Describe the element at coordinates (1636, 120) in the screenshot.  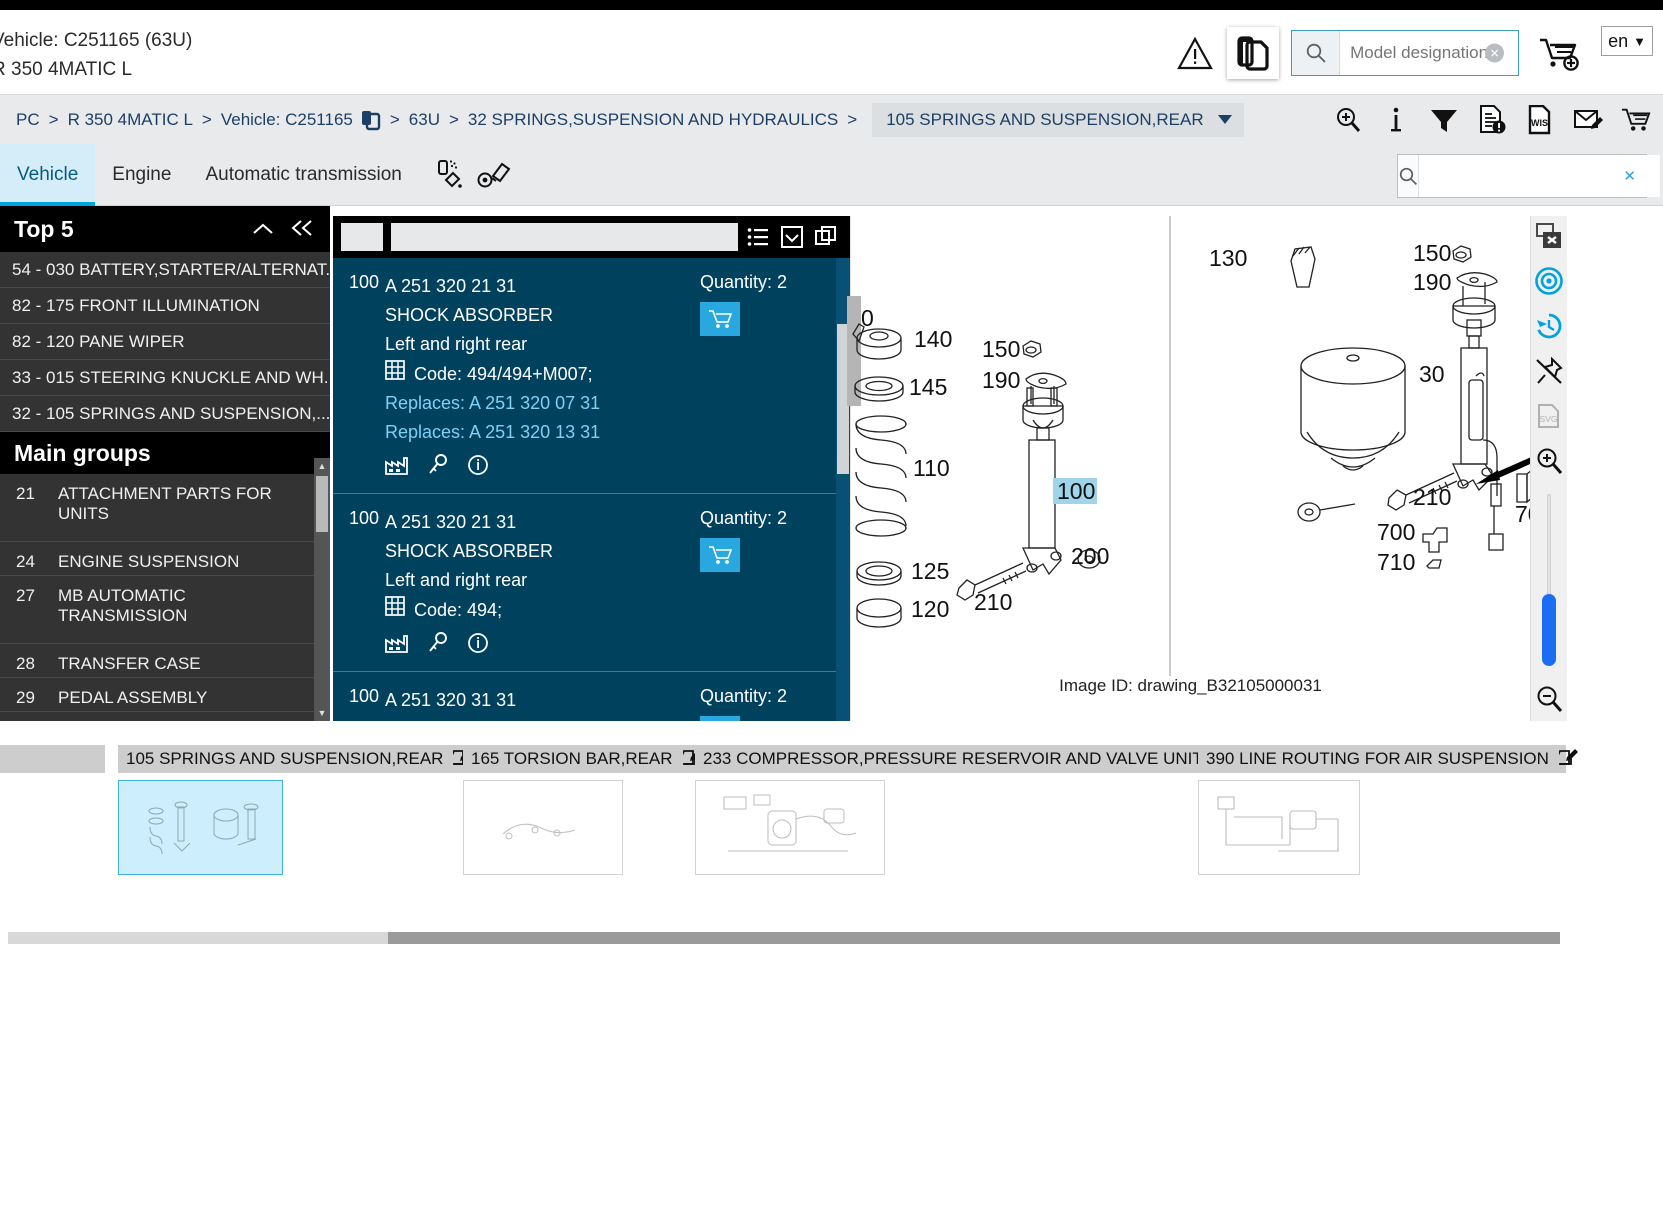
I see `shopping-cart-icon` at that location.